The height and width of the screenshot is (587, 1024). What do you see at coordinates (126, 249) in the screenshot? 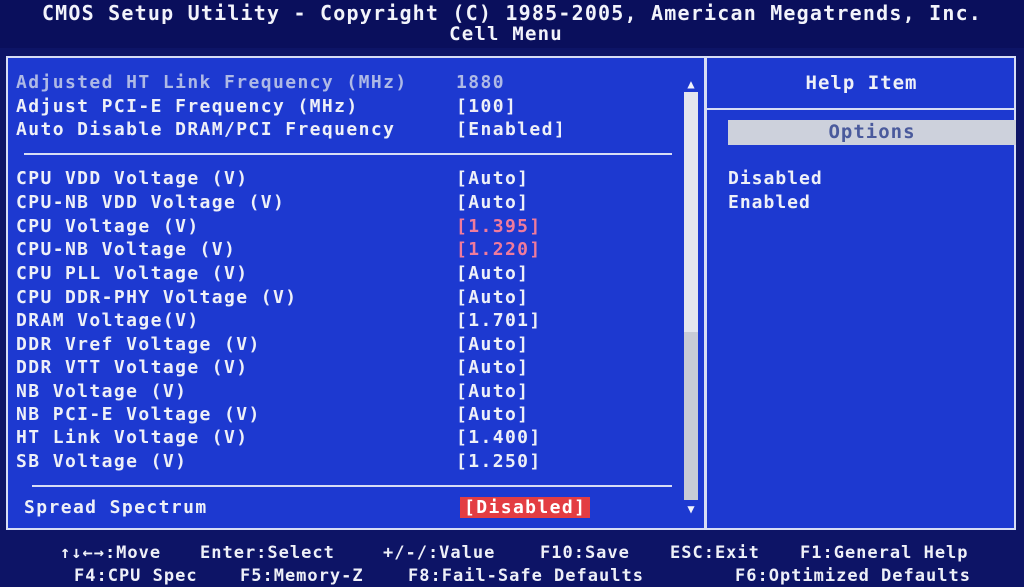
I see `setting-label: CPU-NB Voltage (V)` at bounding box center [126, 249].